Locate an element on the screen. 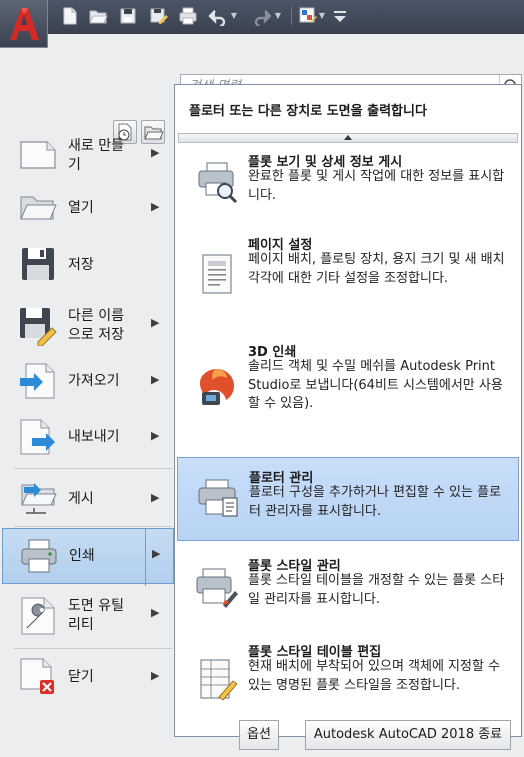 The width and height of the screenshot is (524, 757). menu-item-publish: 게시 ▶ is located at coordinates (88, 499).